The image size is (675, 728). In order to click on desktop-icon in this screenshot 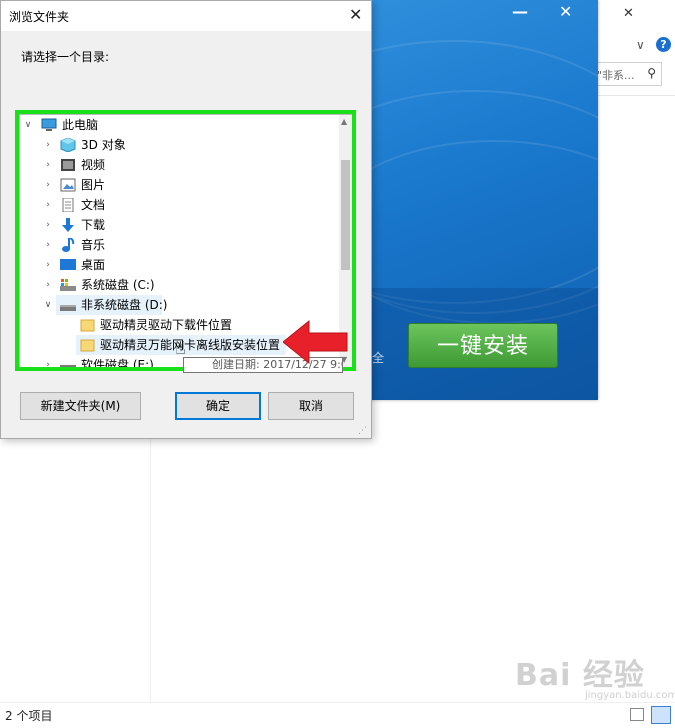, I will do `click(68, 265)`.